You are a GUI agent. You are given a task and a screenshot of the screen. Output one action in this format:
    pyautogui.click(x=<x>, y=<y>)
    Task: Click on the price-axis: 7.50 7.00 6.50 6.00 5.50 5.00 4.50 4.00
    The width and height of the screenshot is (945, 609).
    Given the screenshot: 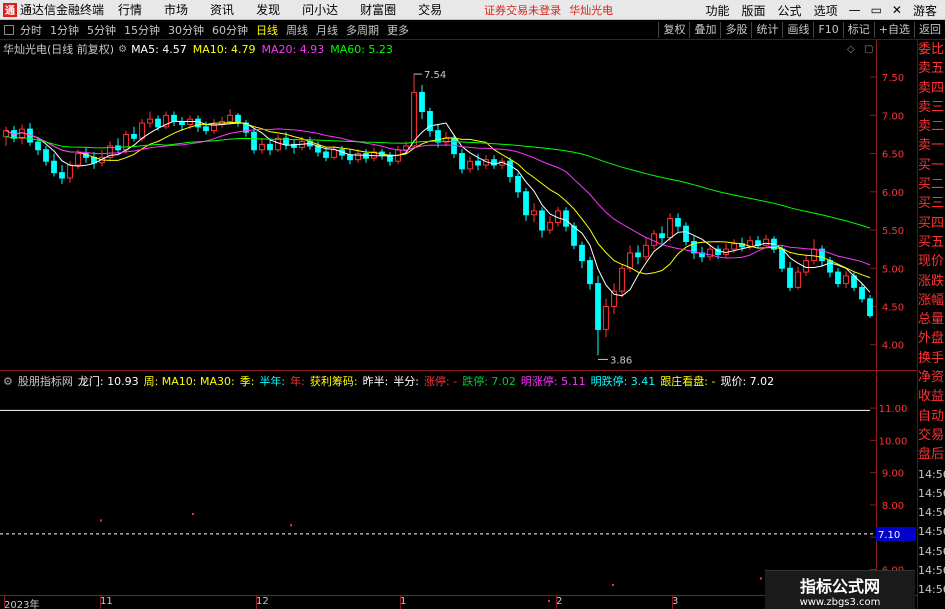 What is the action you would take?
    pyautogui.click(x=887, y=212)
    